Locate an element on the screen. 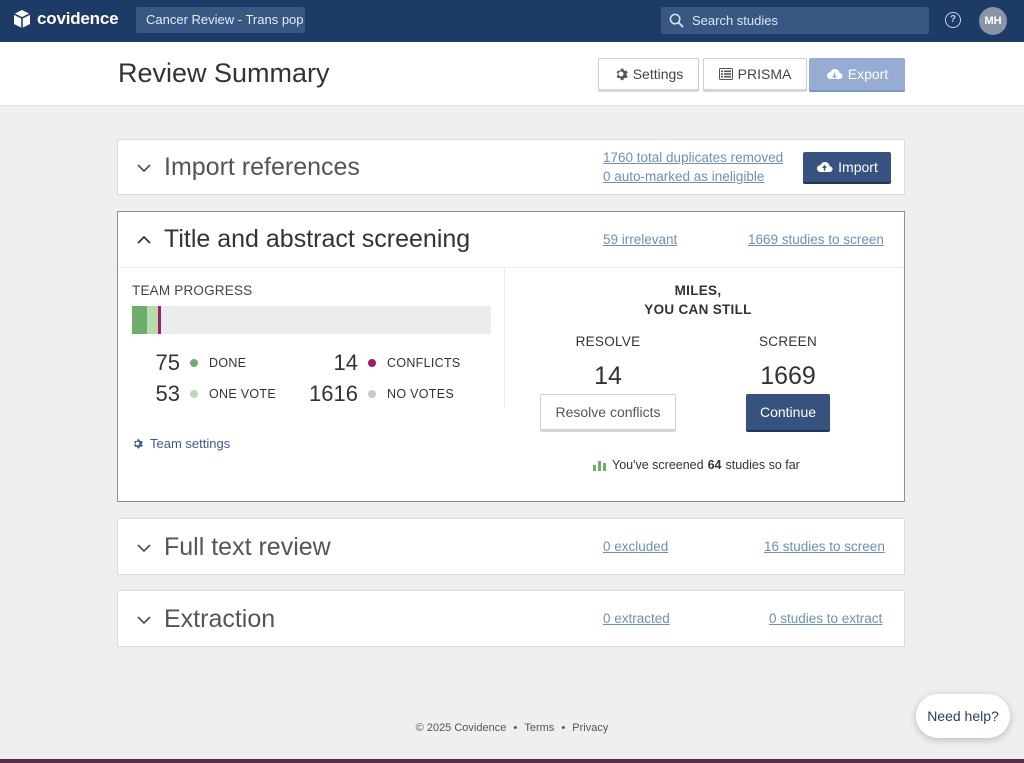  export-button: Export is located at coordinates (857, 74).